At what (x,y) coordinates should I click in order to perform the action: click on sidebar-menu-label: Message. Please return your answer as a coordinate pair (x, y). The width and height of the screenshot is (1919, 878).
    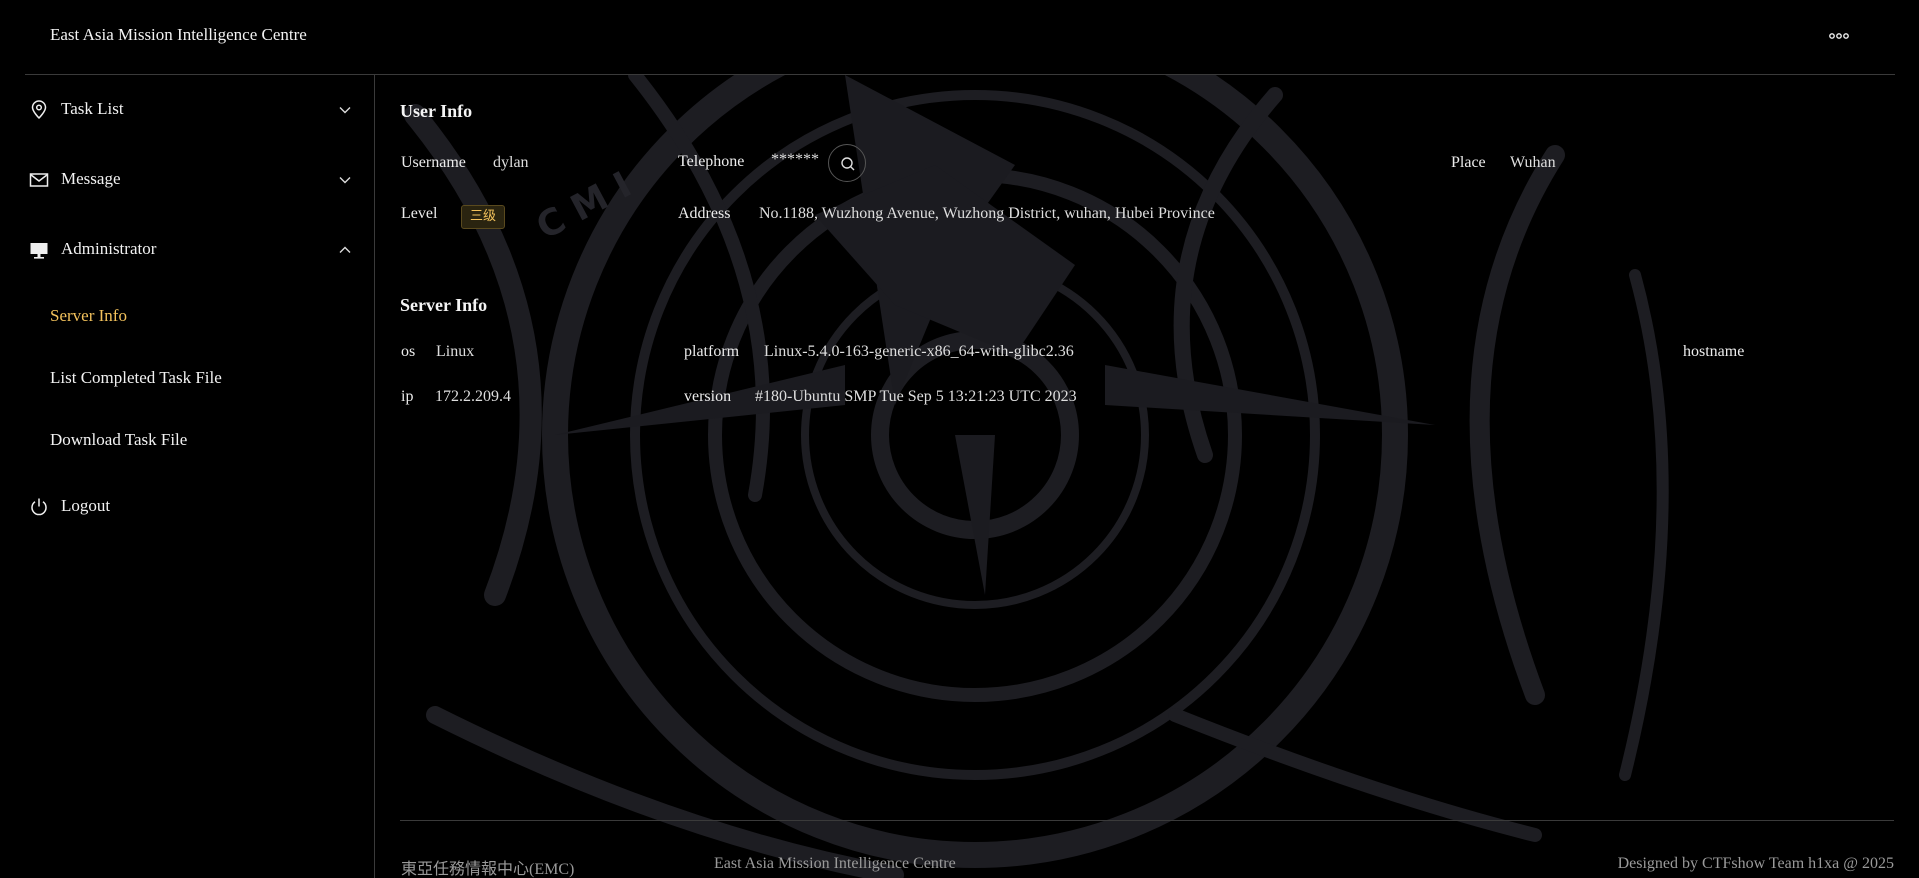
    Looking at the image, I should click on (91, 178).